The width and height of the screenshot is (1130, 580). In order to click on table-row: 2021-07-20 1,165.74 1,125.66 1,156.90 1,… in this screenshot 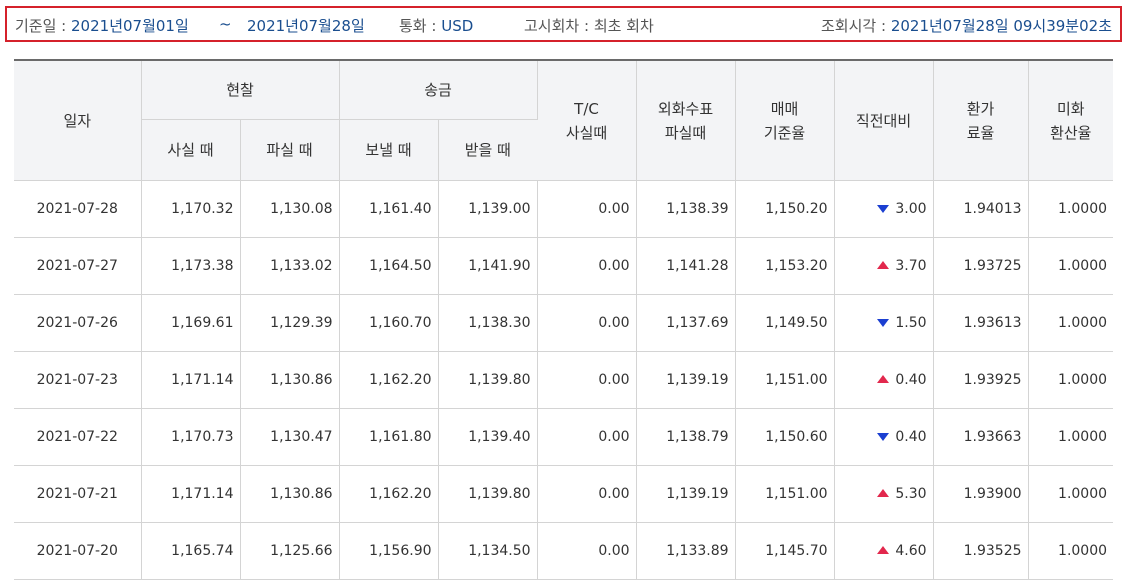, I will do `click(564, 551)`.